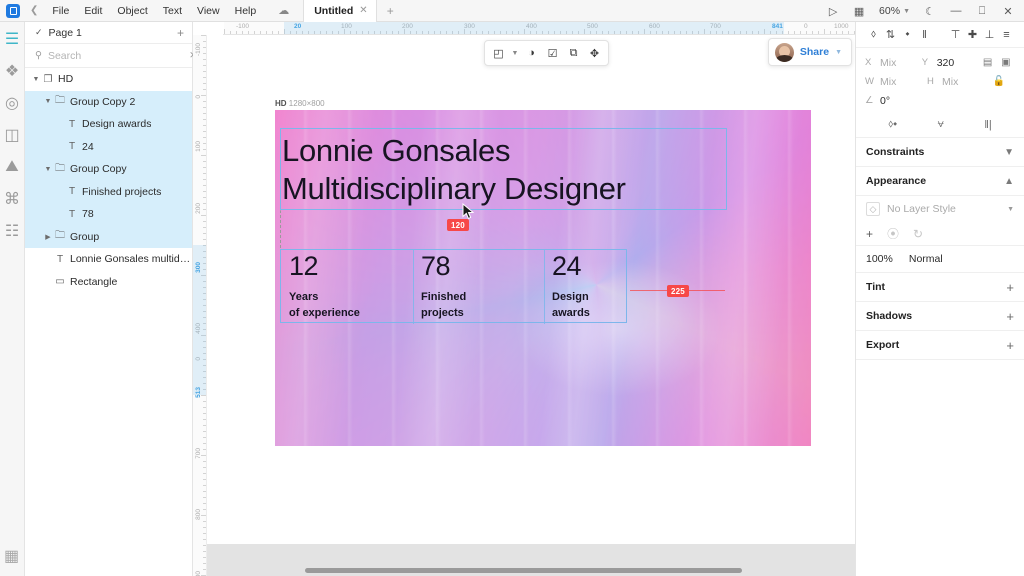 Image resolution: width=1024 pixels, height=576 pixels. Describe the element at coordinates (108, 214) in the screenshot. I see `layer-row: T 78` at that location.